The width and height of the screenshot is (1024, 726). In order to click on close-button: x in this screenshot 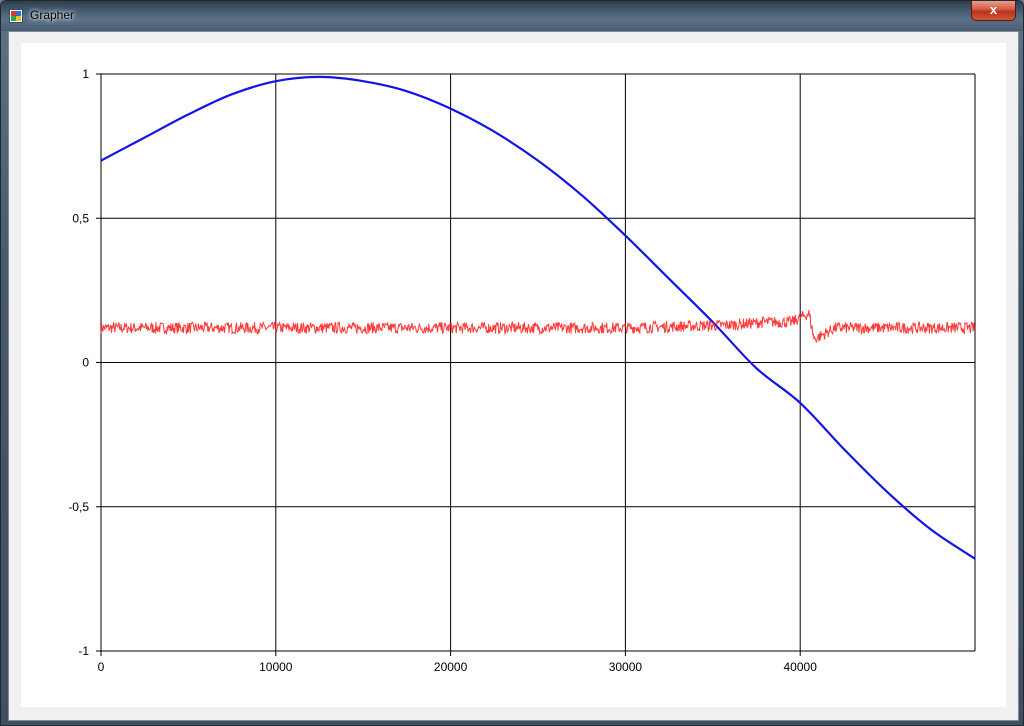, I will do `click(993, 11)`.